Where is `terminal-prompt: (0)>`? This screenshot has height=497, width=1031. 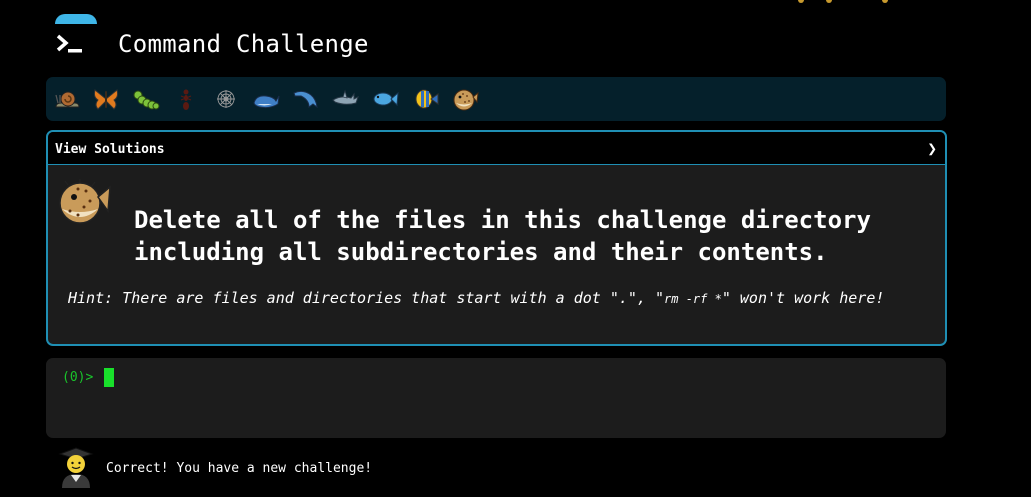
terminal-prompt: (0)> is located at coordinates (78, 377).